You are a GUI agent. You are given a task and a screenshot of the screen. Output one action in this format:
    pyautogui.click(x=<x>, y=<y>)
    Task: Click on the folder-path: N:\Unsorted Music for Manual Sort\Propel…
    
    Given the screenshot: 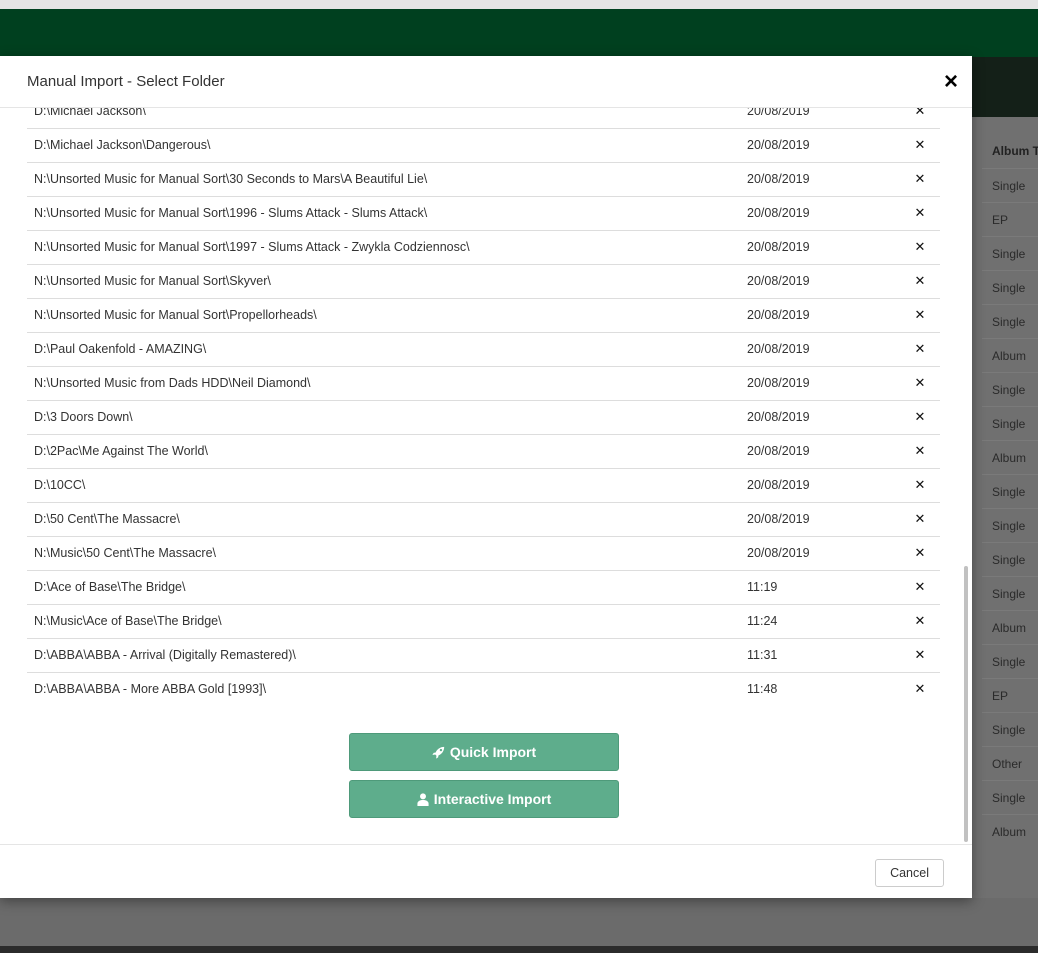 What is the action you would take?
    pyautogui.click(x=383, y=314)
    